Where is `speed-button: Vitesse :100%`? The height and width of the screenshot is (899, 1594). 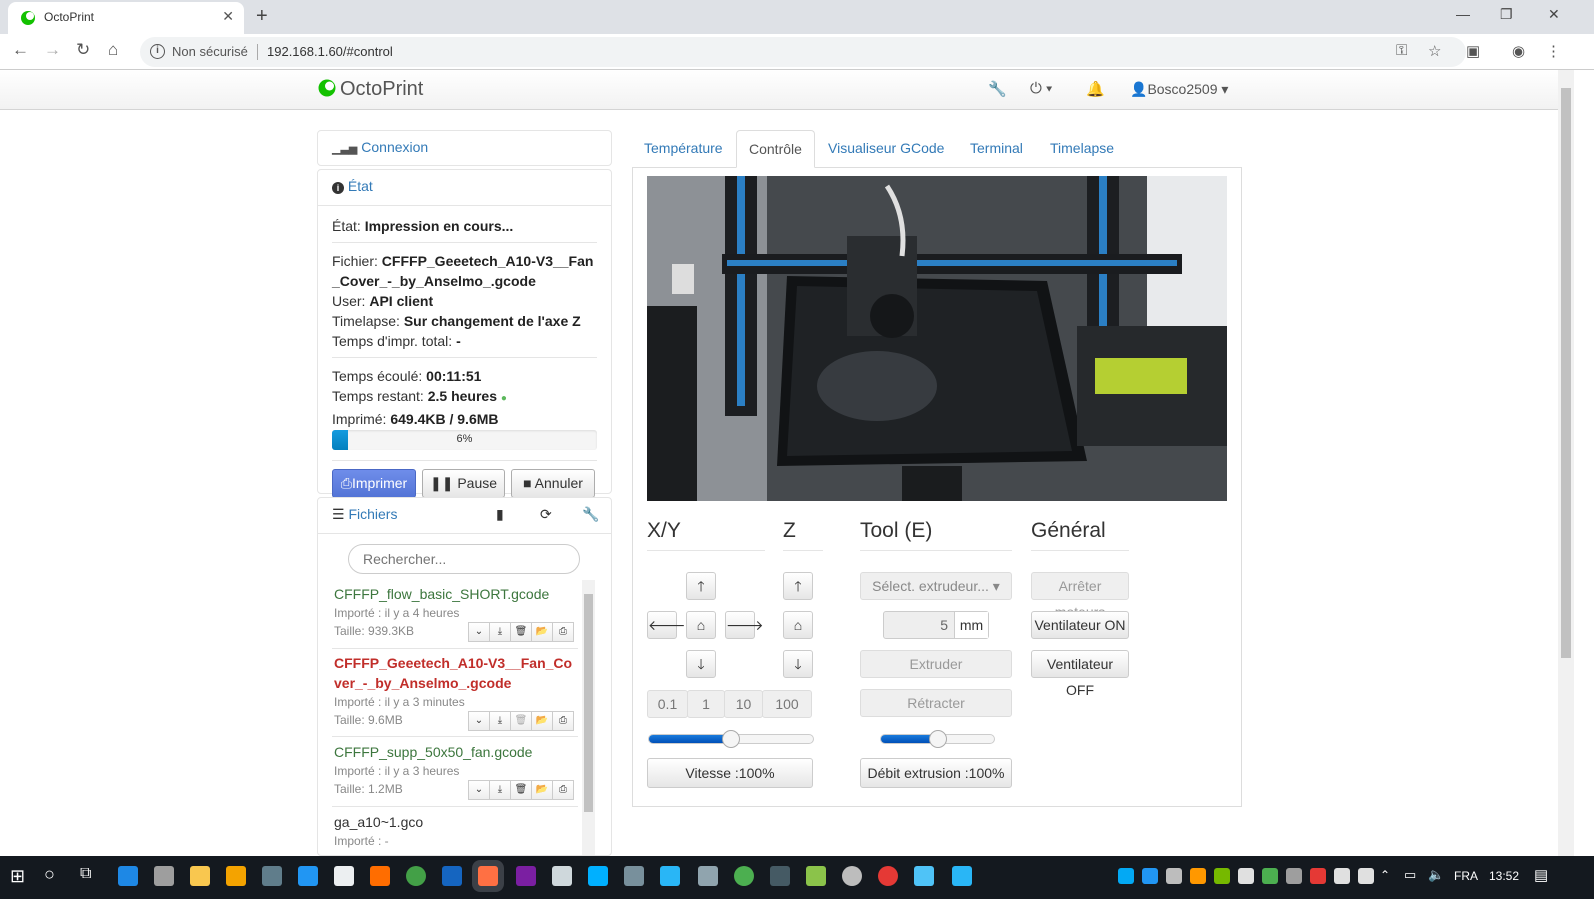
speed-button: Vitesse :100% is located at coordinates (730, 773).